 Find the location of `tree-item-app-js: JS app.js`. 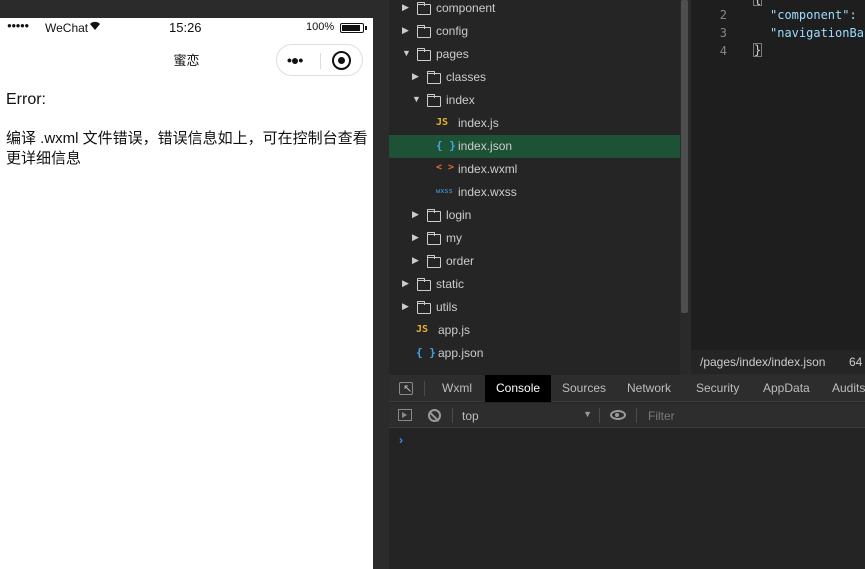

tree-item-app-js: JS app.js is located at coordinates (535, 330).